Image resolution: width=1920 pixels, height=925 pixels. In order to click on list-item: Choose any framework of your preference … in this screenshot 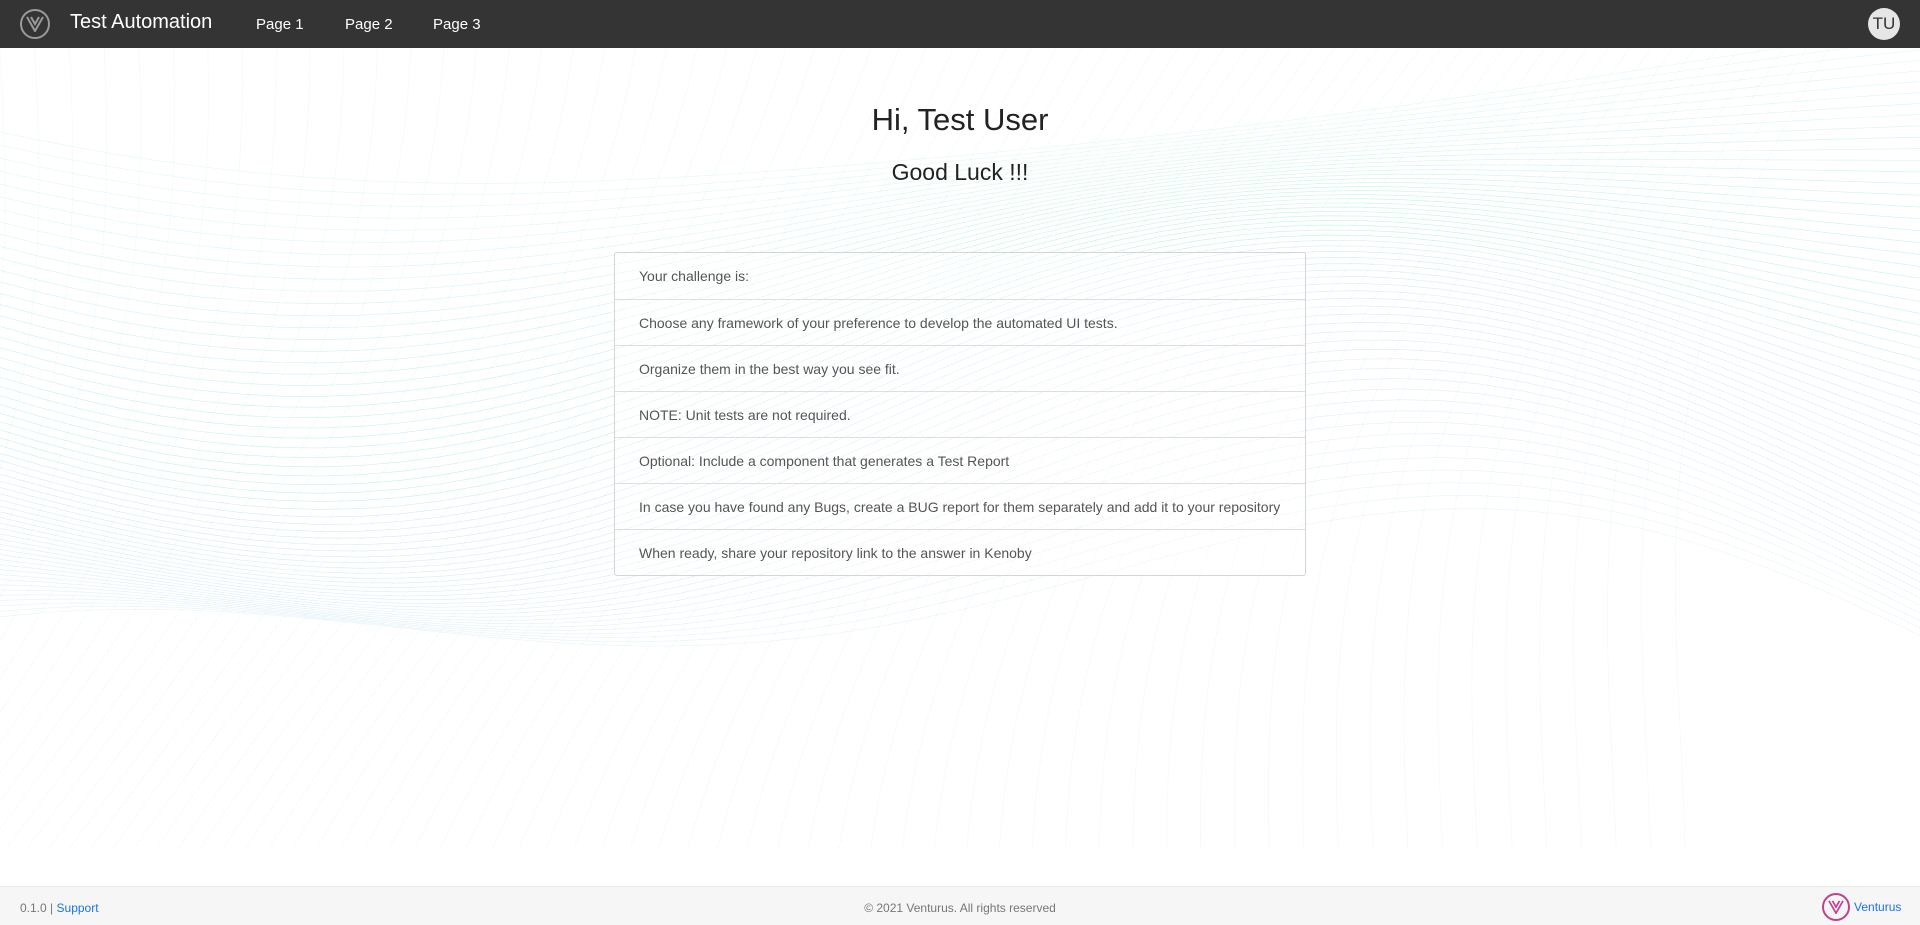, I will do `click(960, 322)`.